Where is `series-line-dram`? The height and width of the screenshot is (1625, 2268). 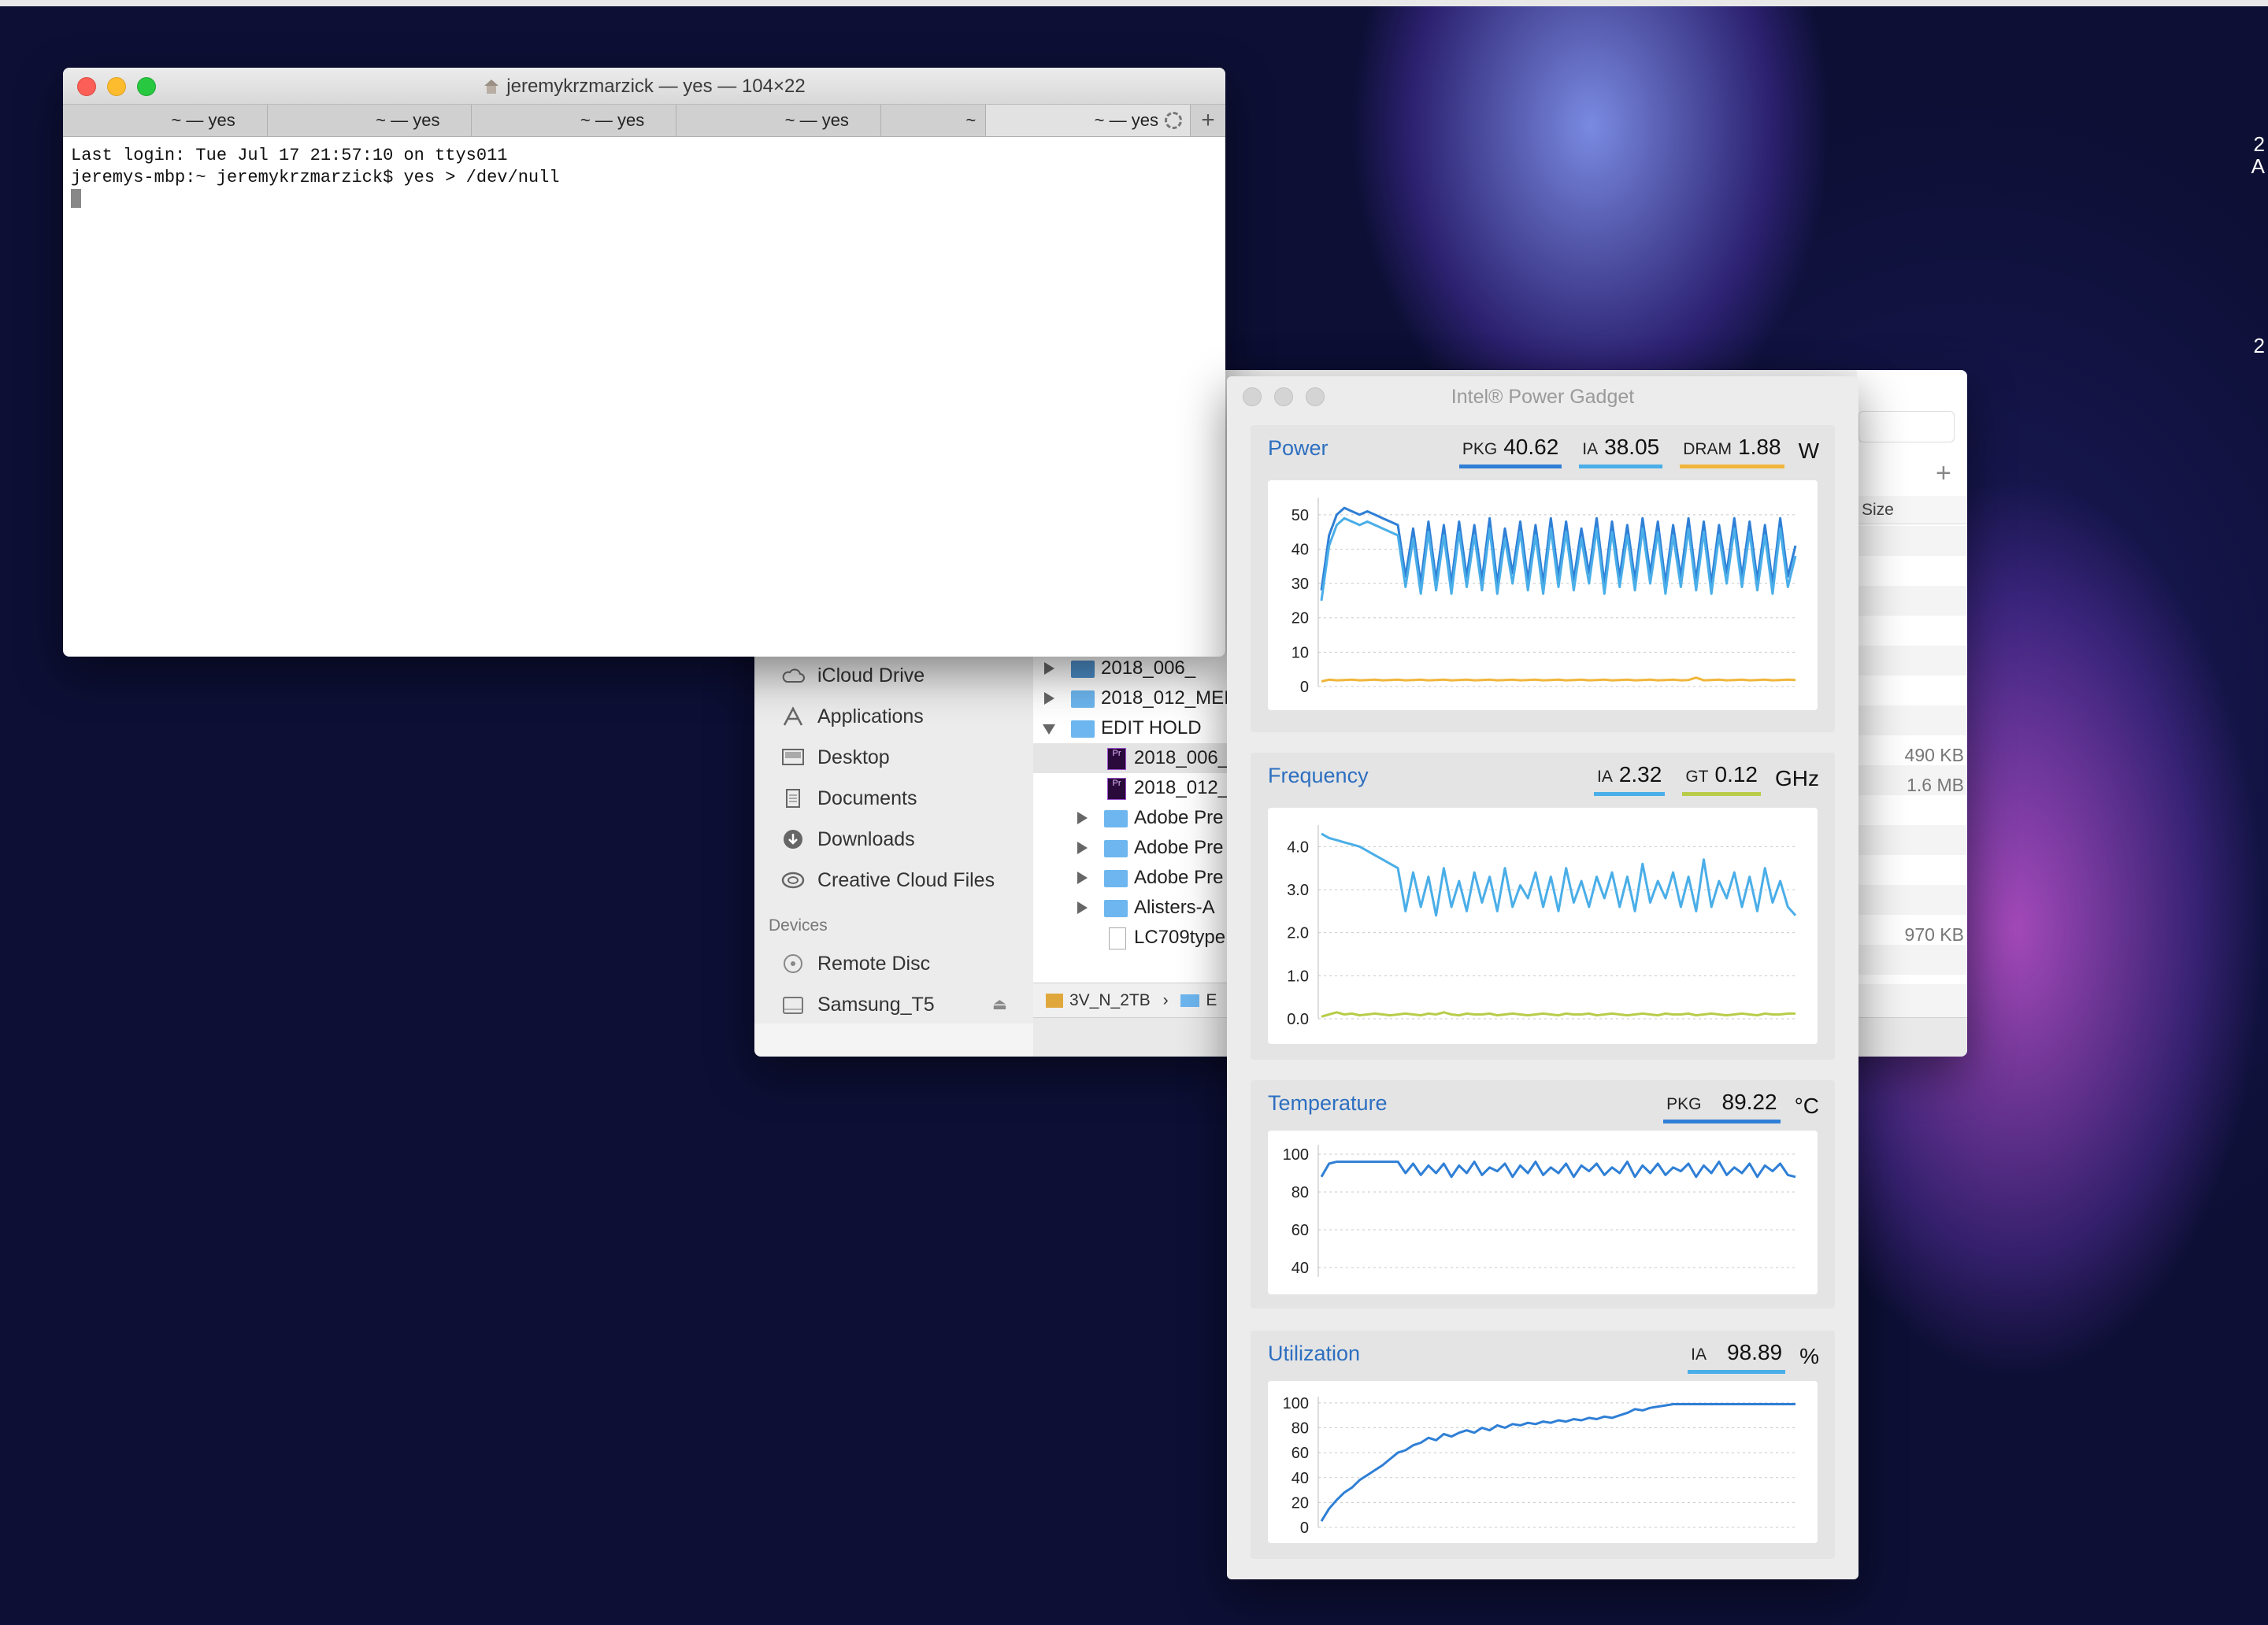
series-line-dram is located at coordinates (1558, 679).